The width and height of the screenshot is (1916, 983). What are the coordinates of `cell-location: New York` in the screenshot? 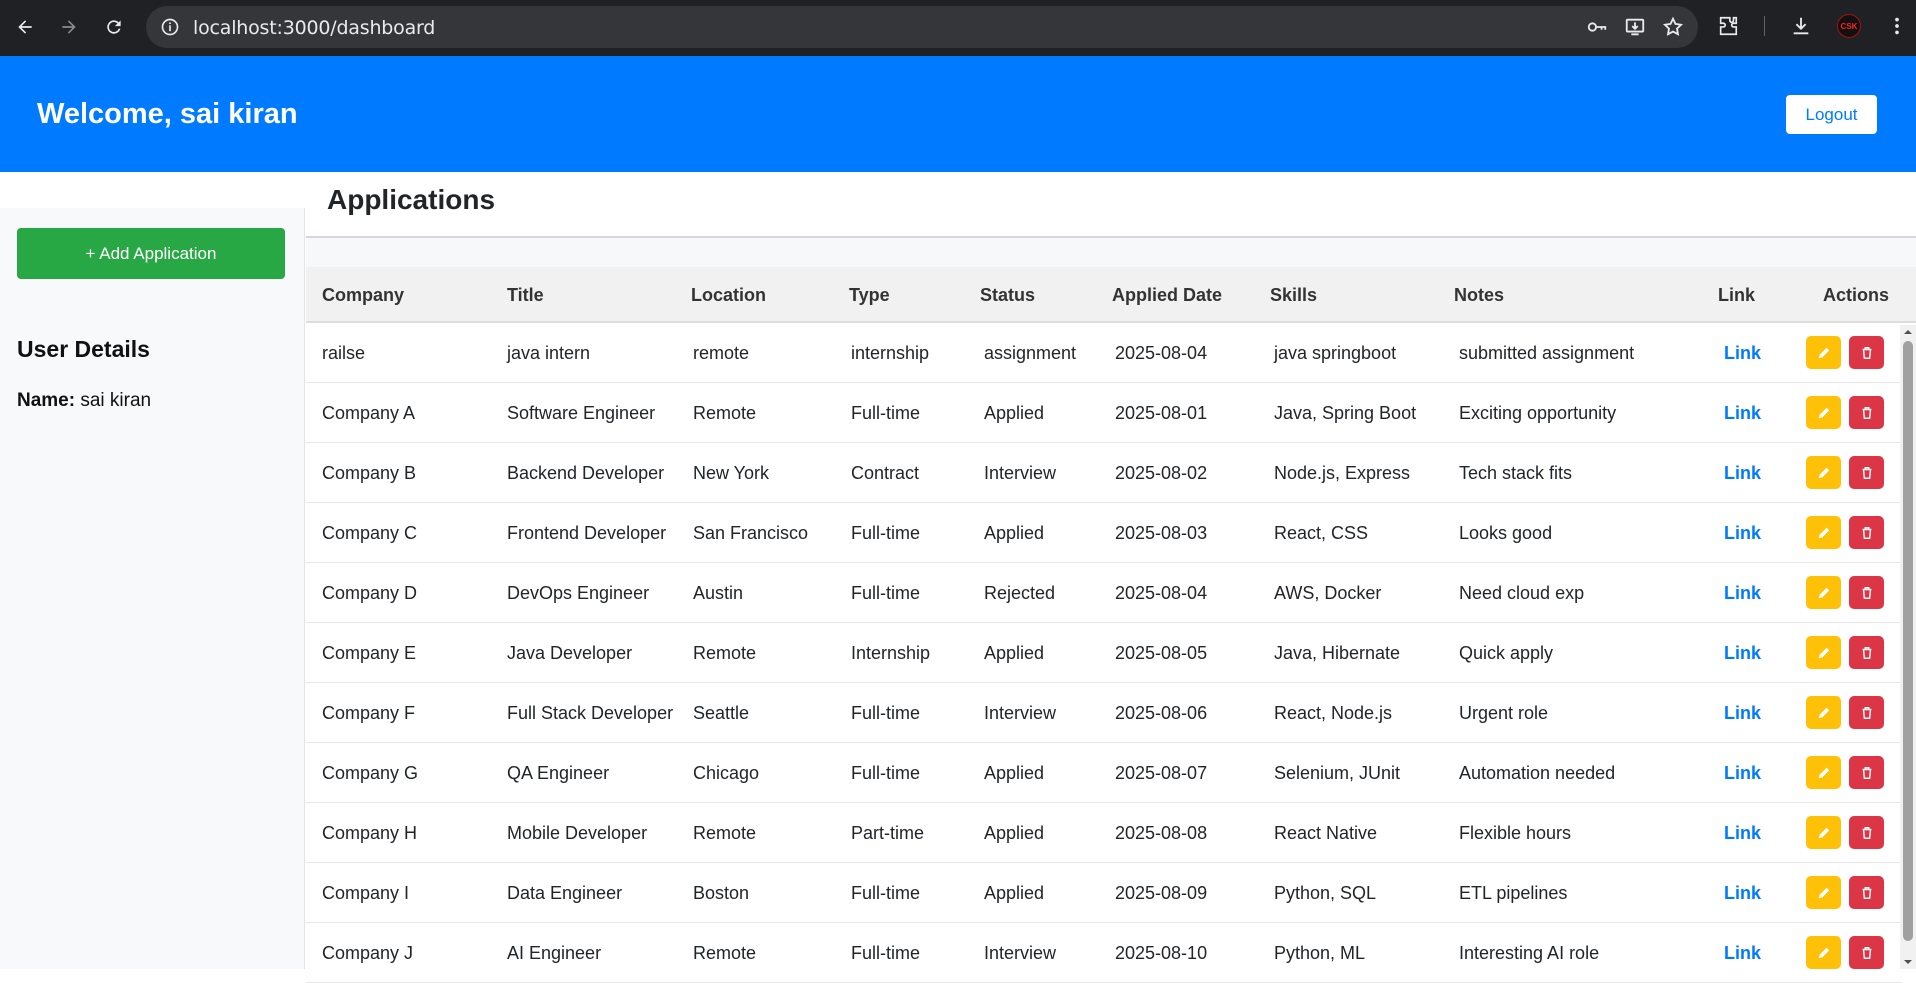 It's located at (731, 473).